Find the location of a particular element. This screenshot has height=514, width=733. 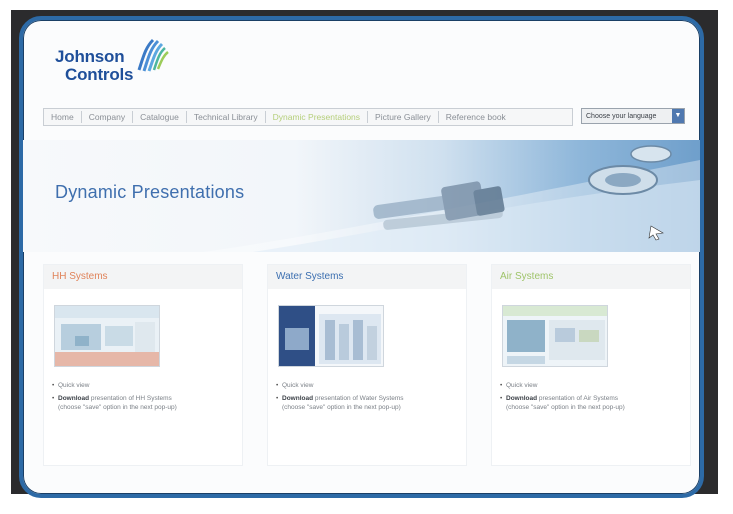

language-select: Choose your language ▼ is located at coordinates (633, 116).